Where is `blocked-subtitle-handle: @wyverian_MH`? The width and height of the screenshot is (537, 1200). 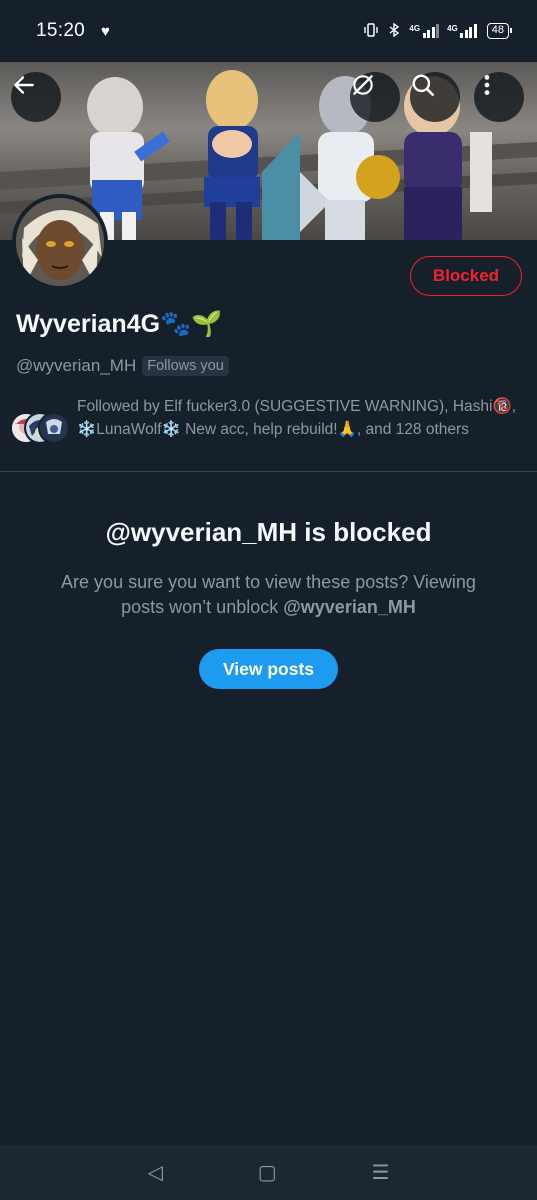
blocked-subtitle-handle: @wyverian_MH is located at coordinates (349, 607).